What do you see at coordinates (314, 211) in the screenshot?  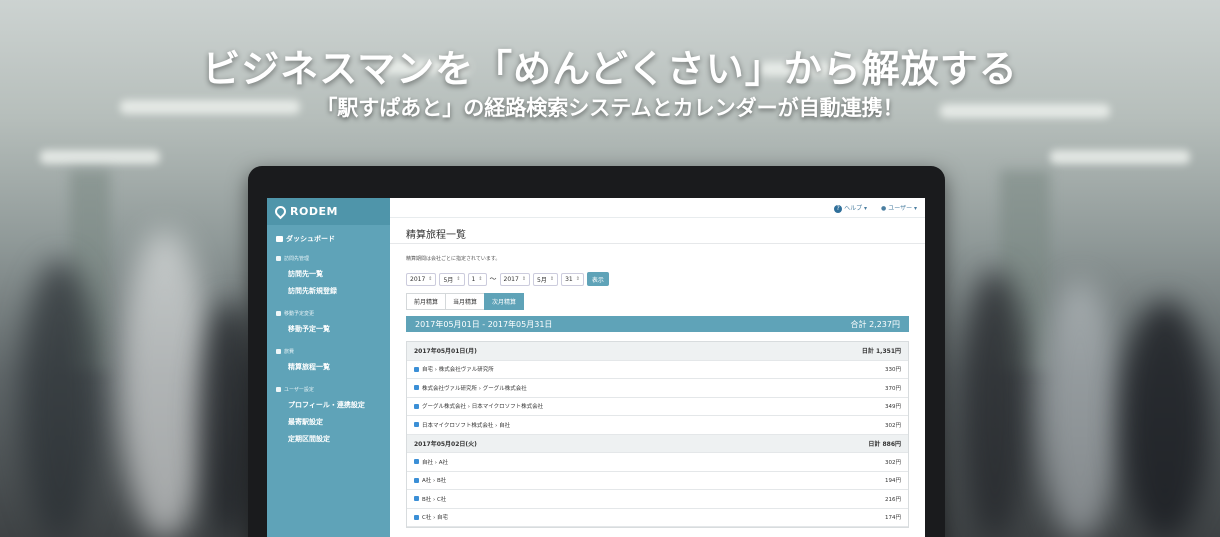 I see `logo-text: RODEM` at bounding box center [314, 211].